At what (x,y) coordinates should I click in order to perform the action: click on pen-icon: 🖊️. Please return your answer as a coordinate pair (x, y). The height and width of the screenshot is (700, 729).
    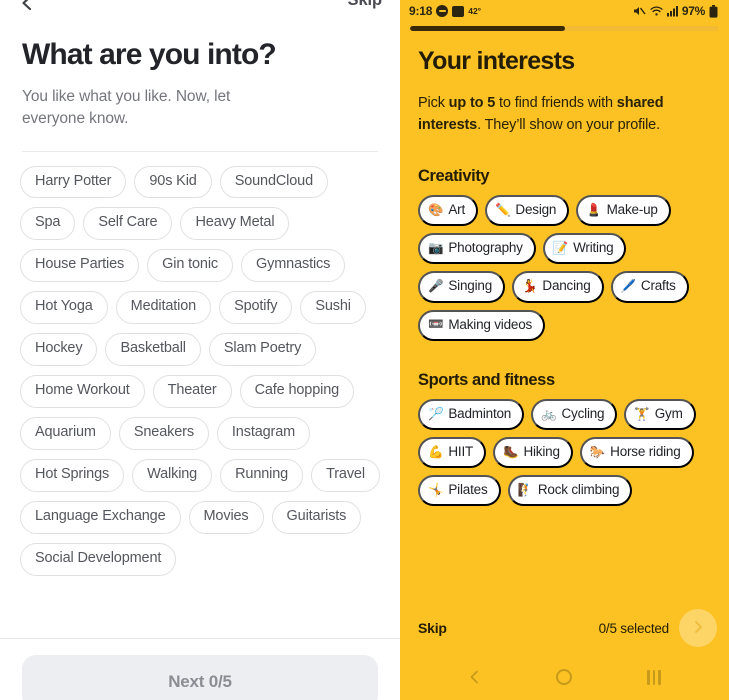
    Looking at the image, I should click on (628, 286).